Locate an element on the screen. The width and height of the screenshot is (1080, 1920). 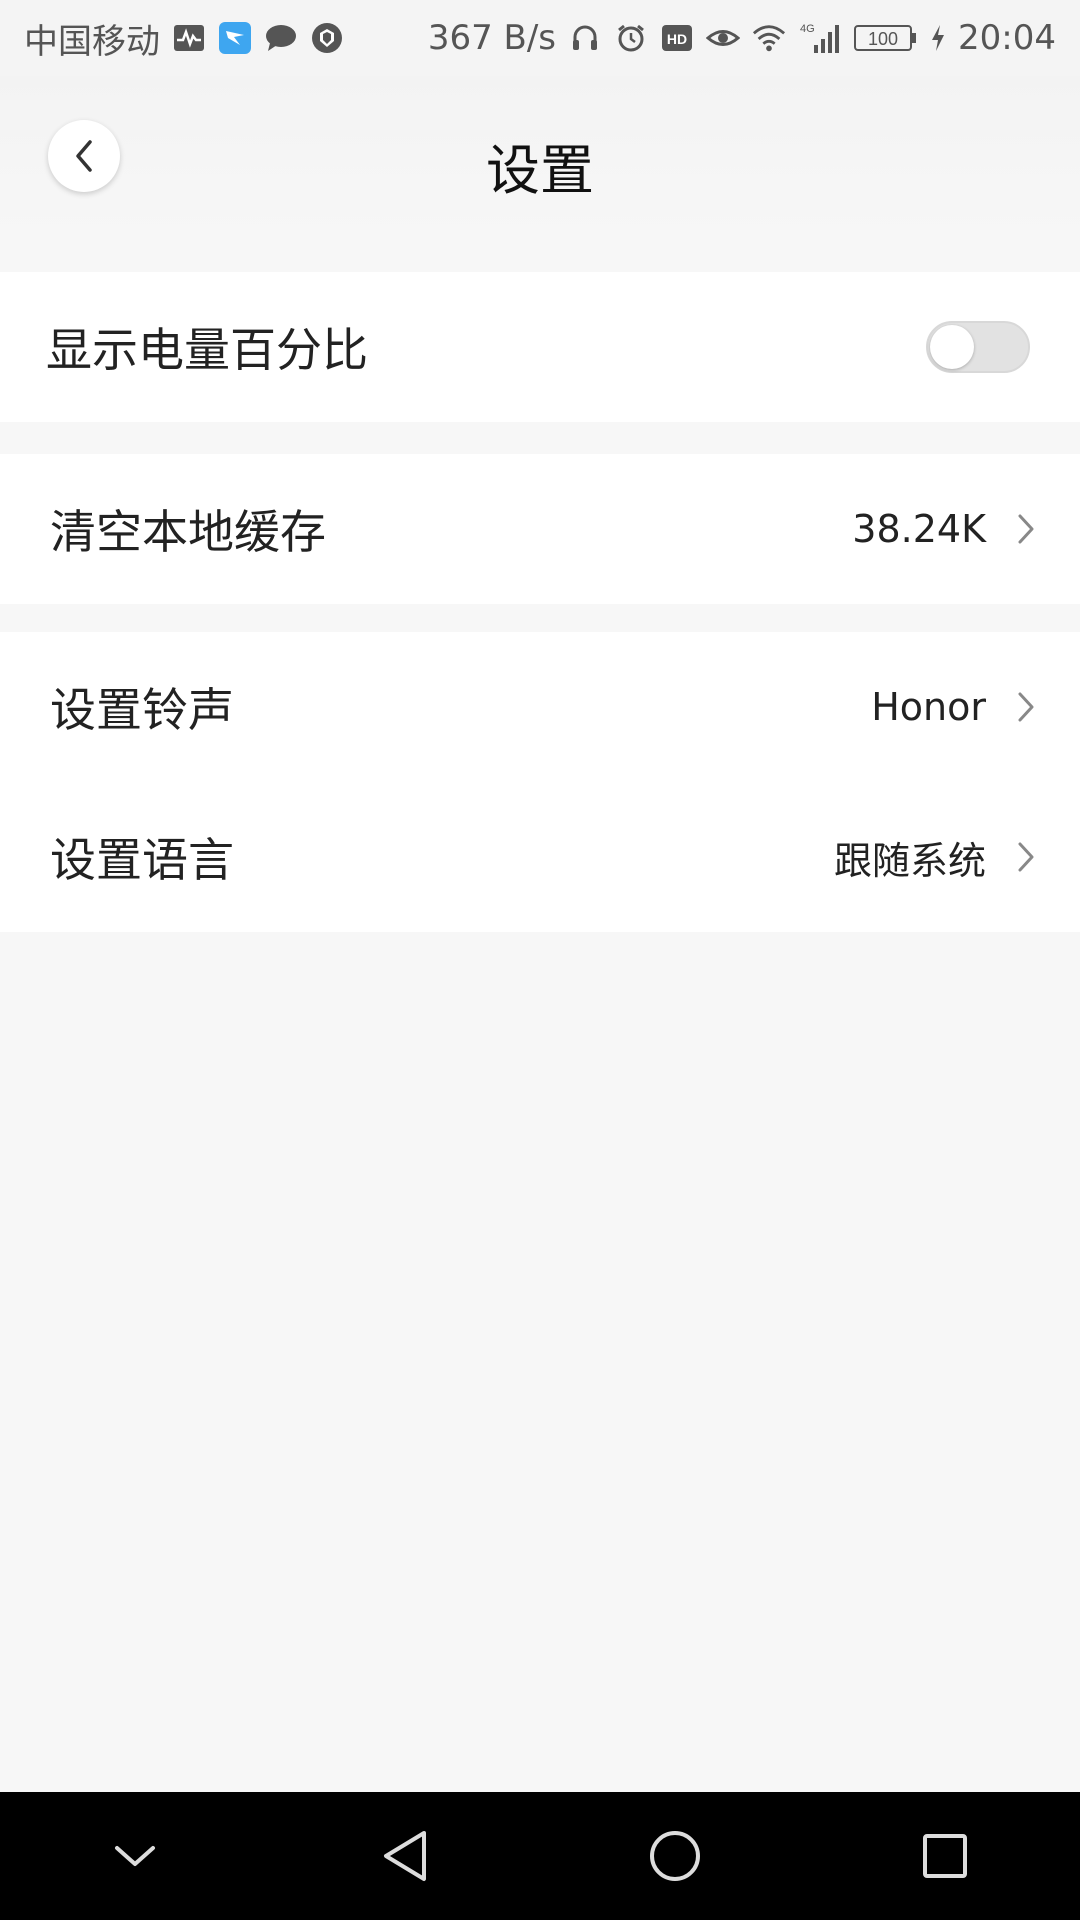
signal-icon: 4G is located at coordinates (820, 38).